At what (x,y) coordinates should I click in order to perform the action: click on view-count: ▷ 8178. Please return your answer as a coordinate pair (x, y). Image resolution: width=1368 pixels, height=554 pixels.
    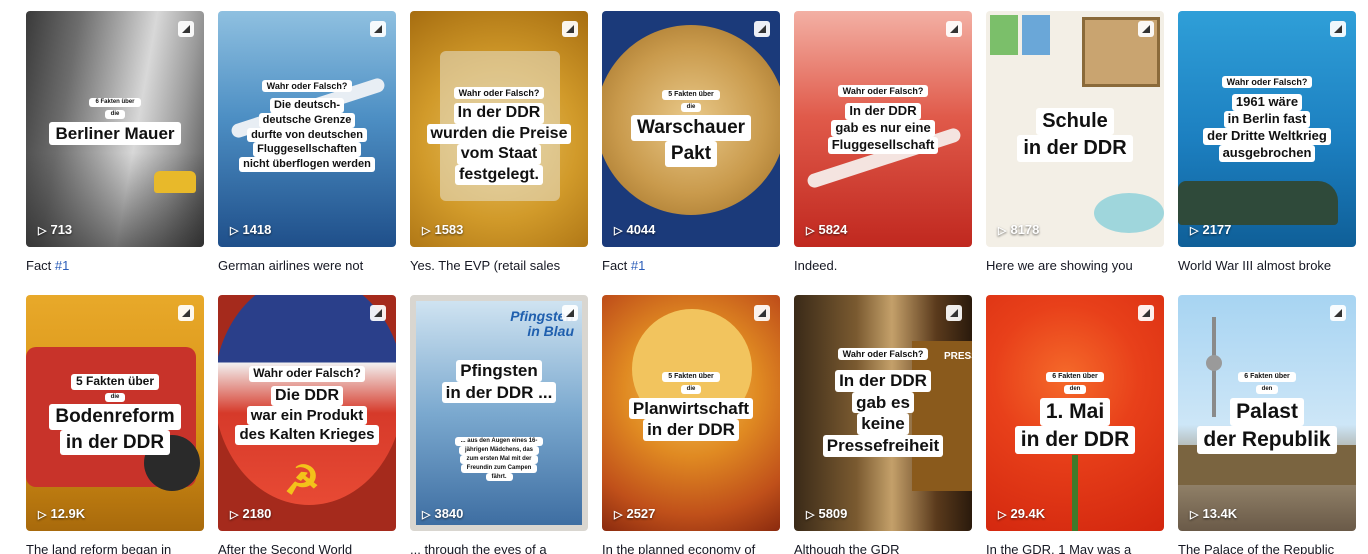
    Looking at the image, I should click on (1018, 229).